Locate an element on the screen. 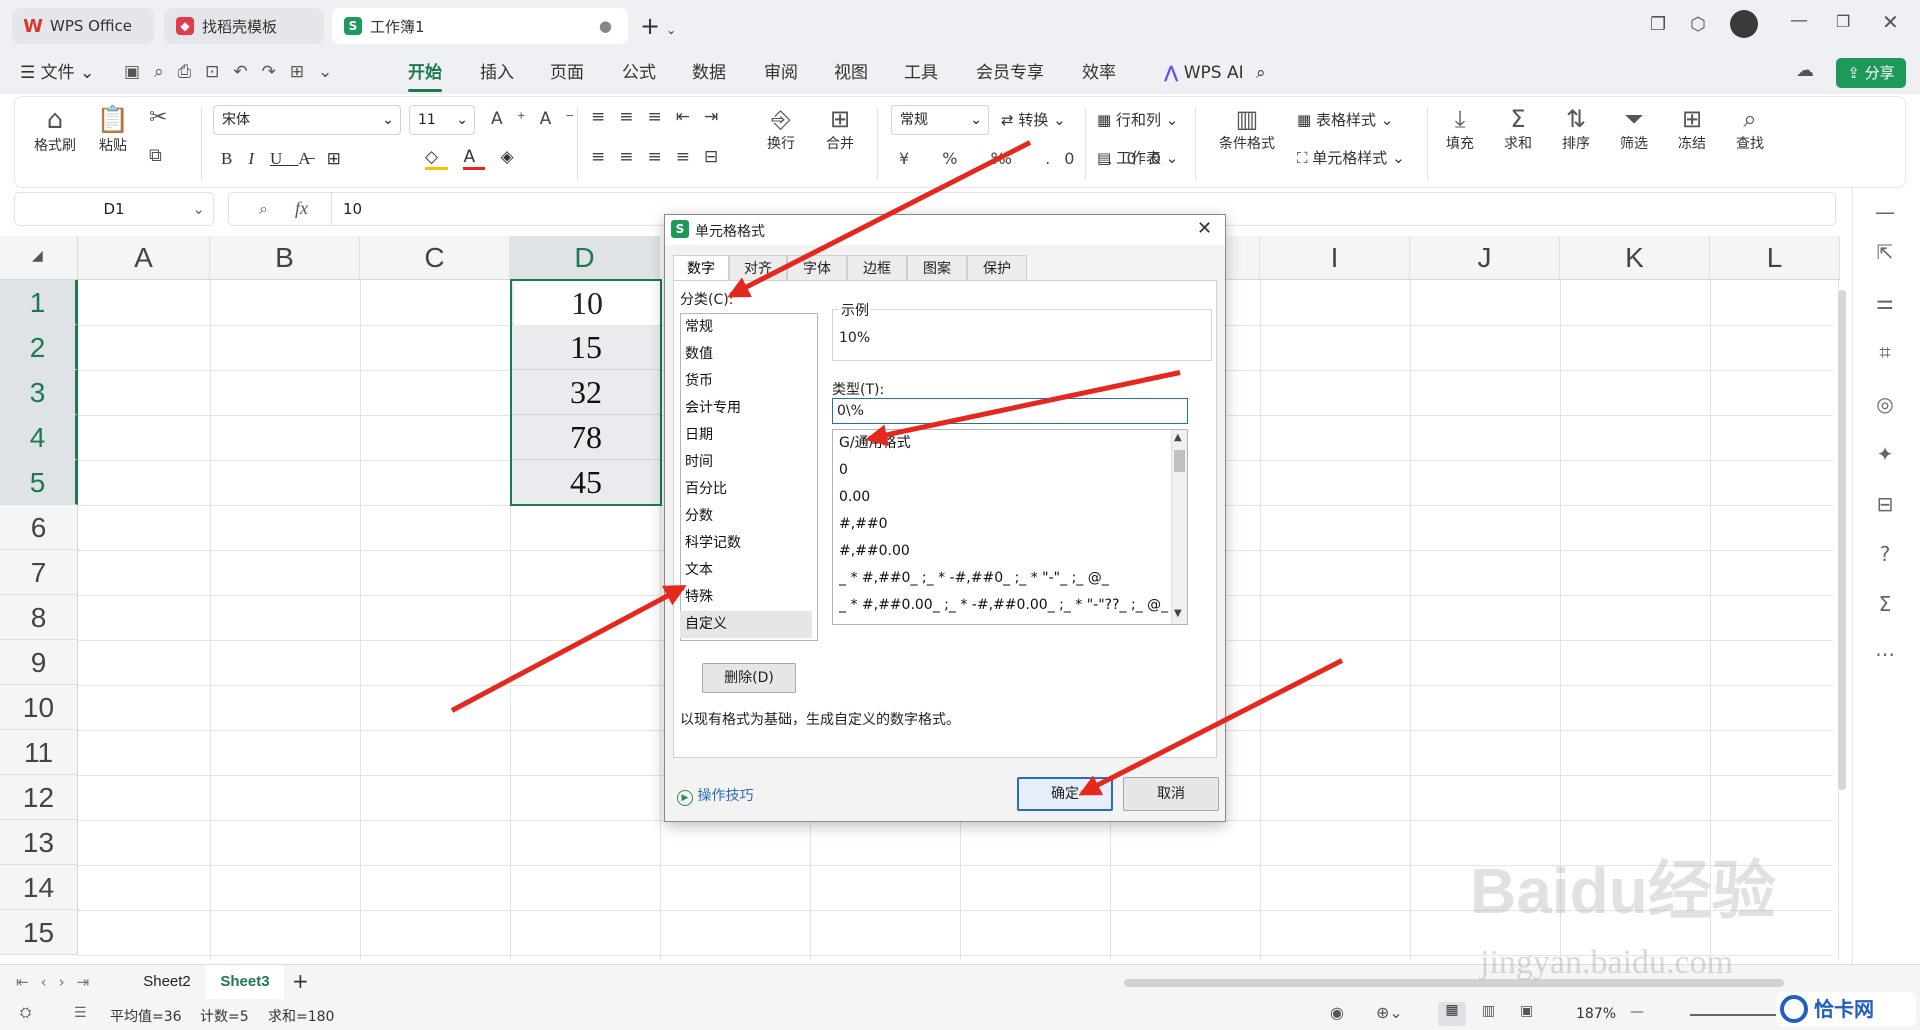 This screenshot has height=1030, width=1920. format-painter-button: ⌂ 格式刷 is located at coordinates (55, 130).